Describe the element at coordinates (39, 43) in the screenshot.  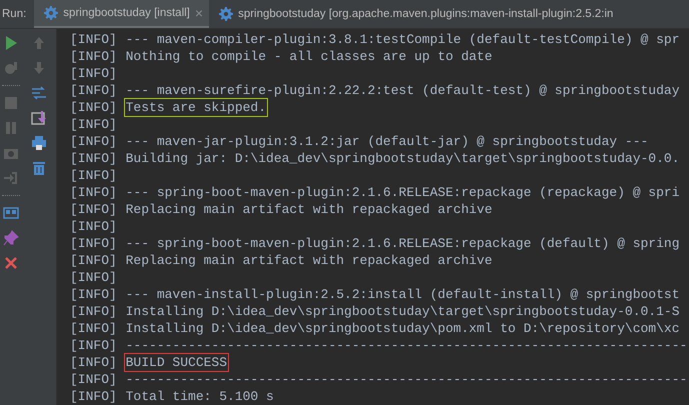
I see `up-arrow-icon` at that location.